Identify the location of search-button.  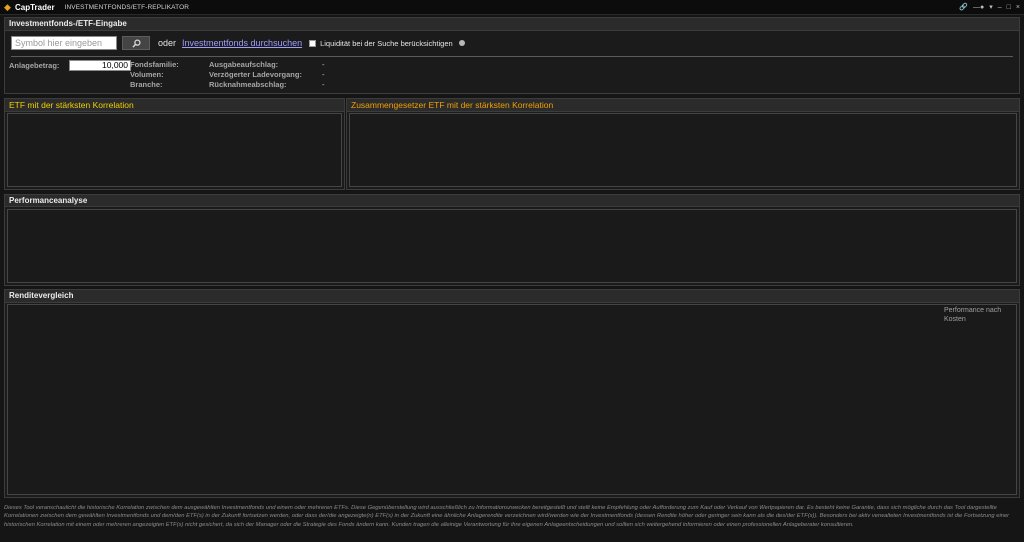
(136, 43).